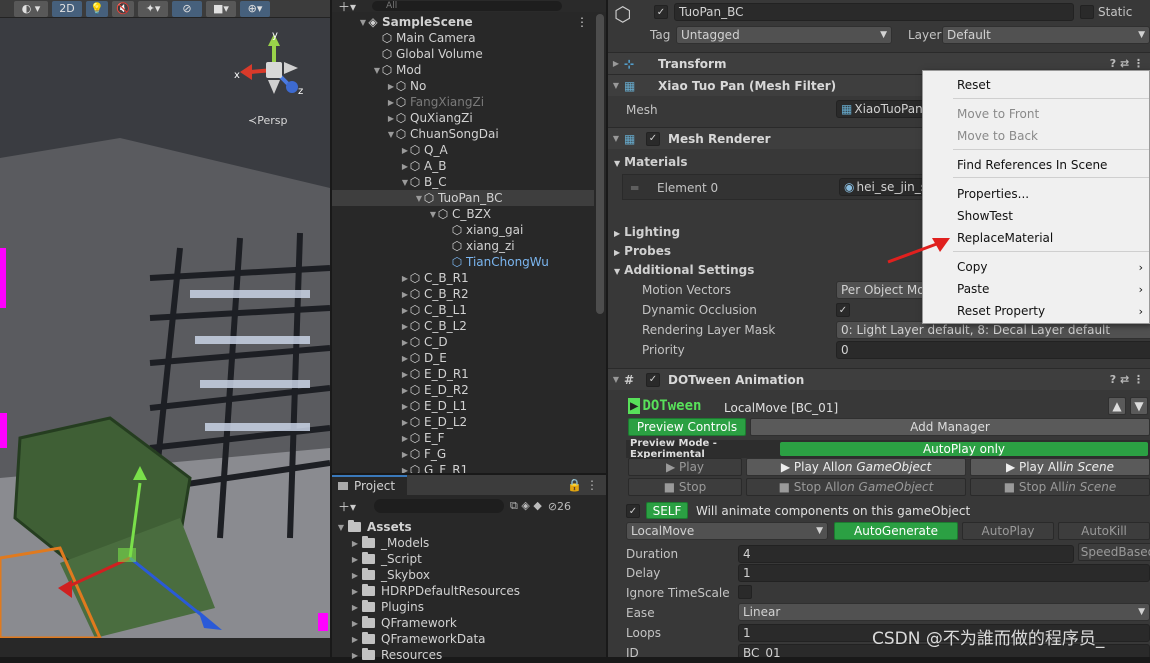  Describe the element at coordinates (582, 22) in the screenshot. I see `more-options-icon: ⋮` at that location.